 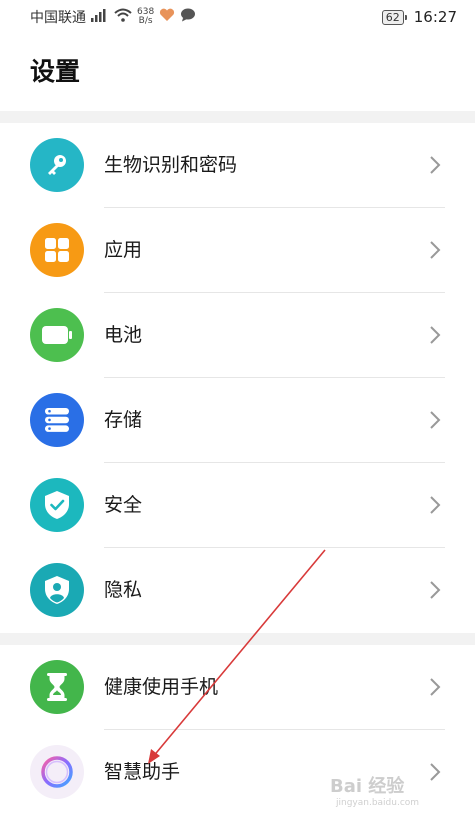 What do you see at coordinates (123, 590) in the screenshot?
I see `settings-item-label: 隐私` at bounding box center [123, 590].